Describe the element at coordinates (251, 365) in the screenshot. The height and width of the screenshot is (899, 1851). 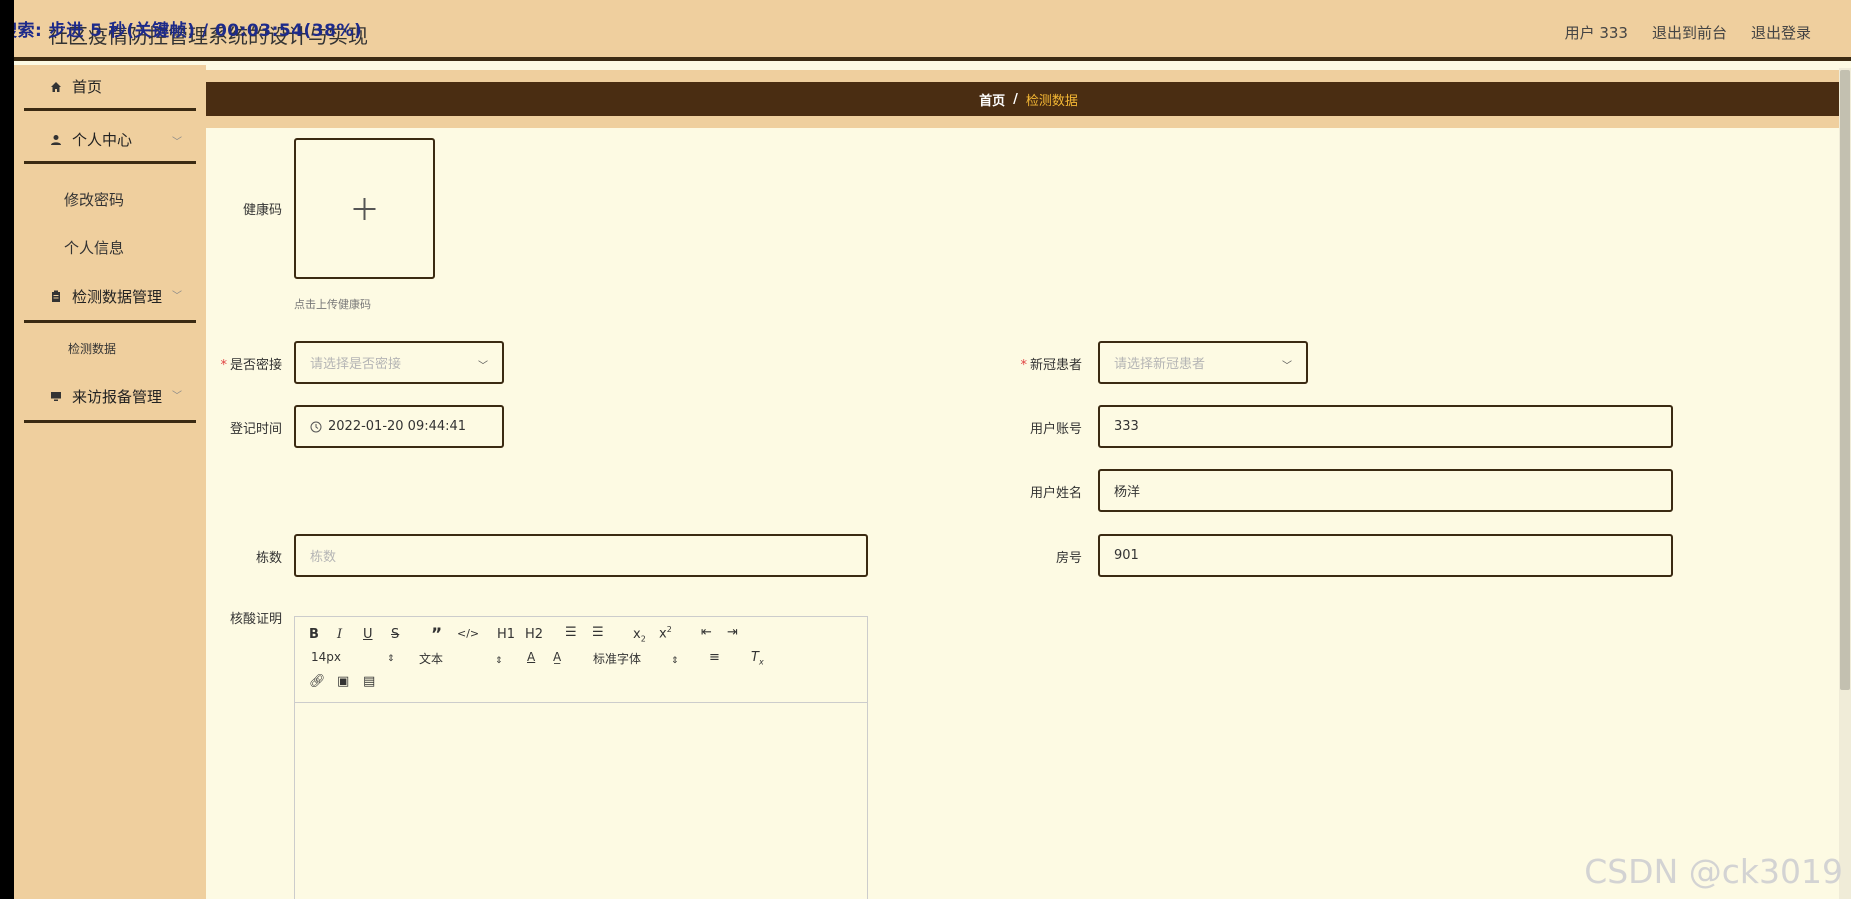
I see `close-contact-label: * 是否密接` at that location.